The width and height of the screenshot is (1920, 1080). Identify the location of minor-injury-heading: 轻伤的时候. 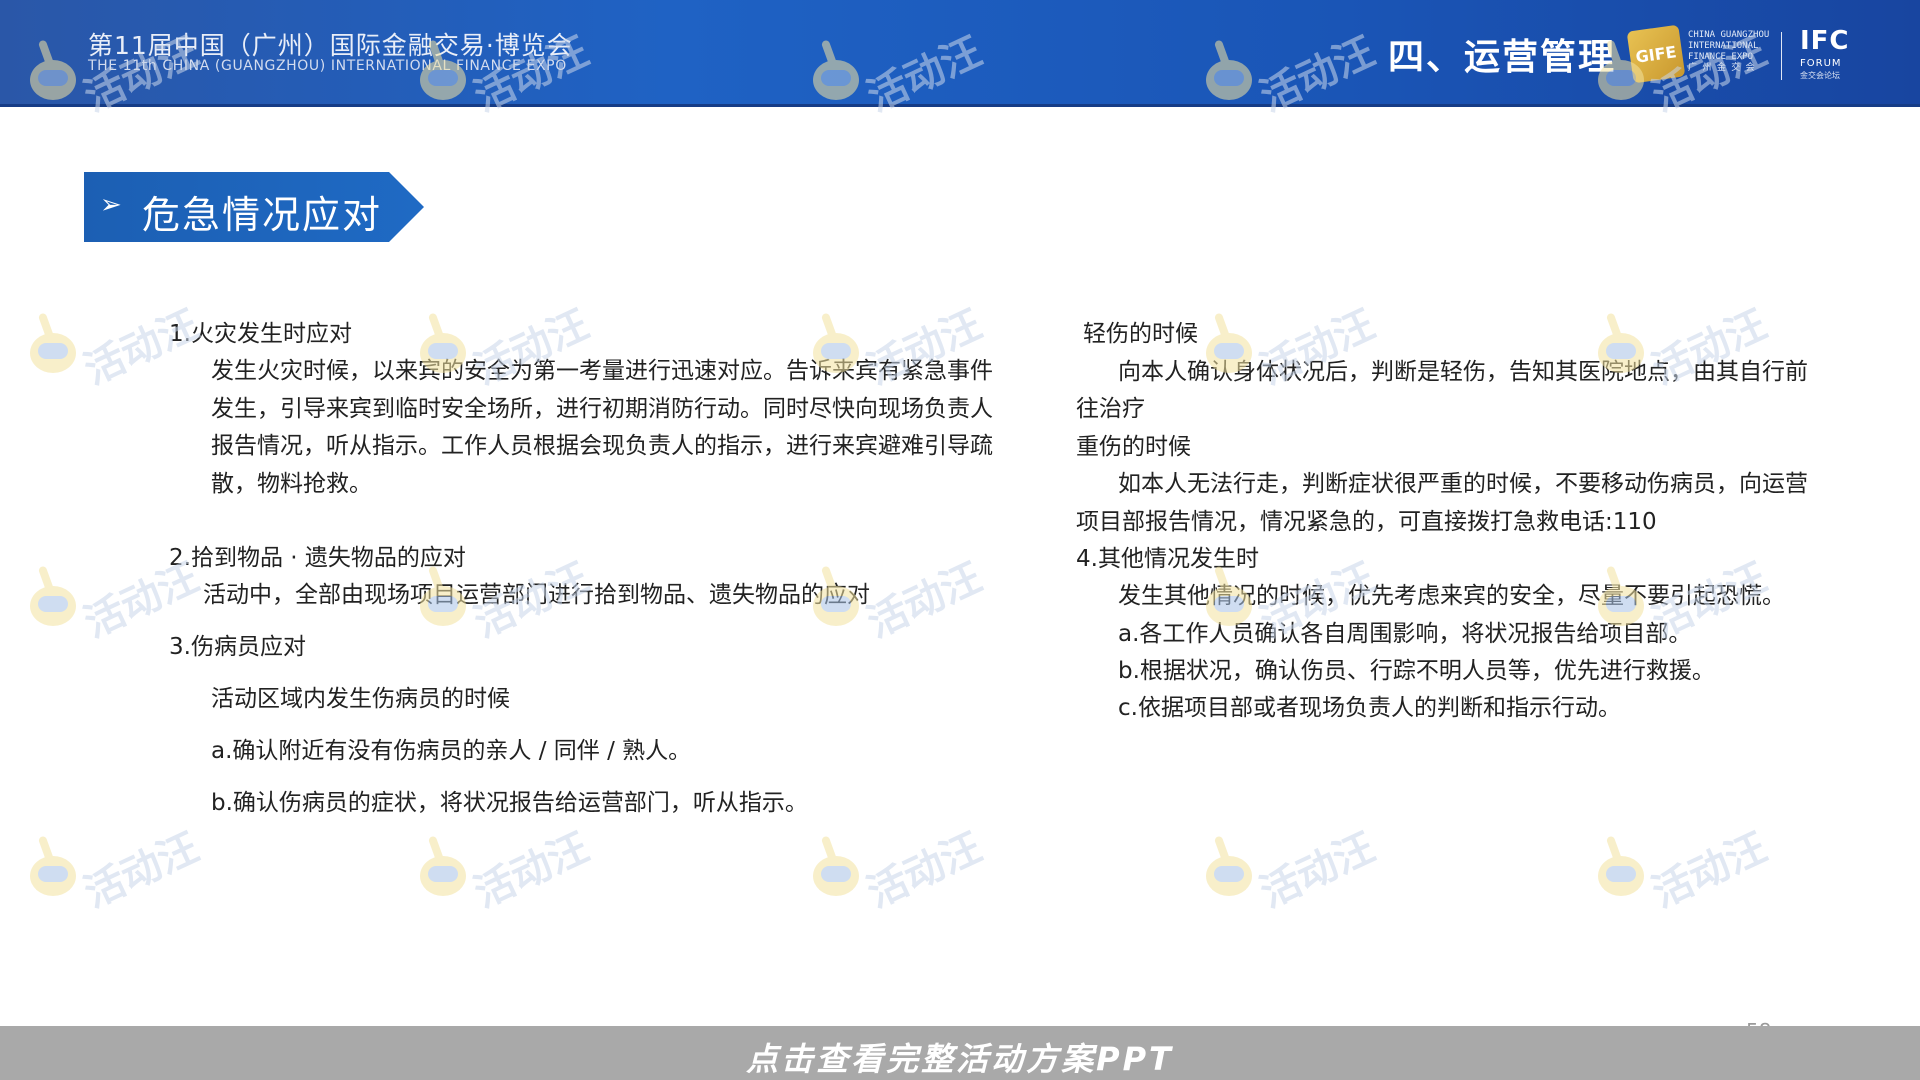
(1140, 334).